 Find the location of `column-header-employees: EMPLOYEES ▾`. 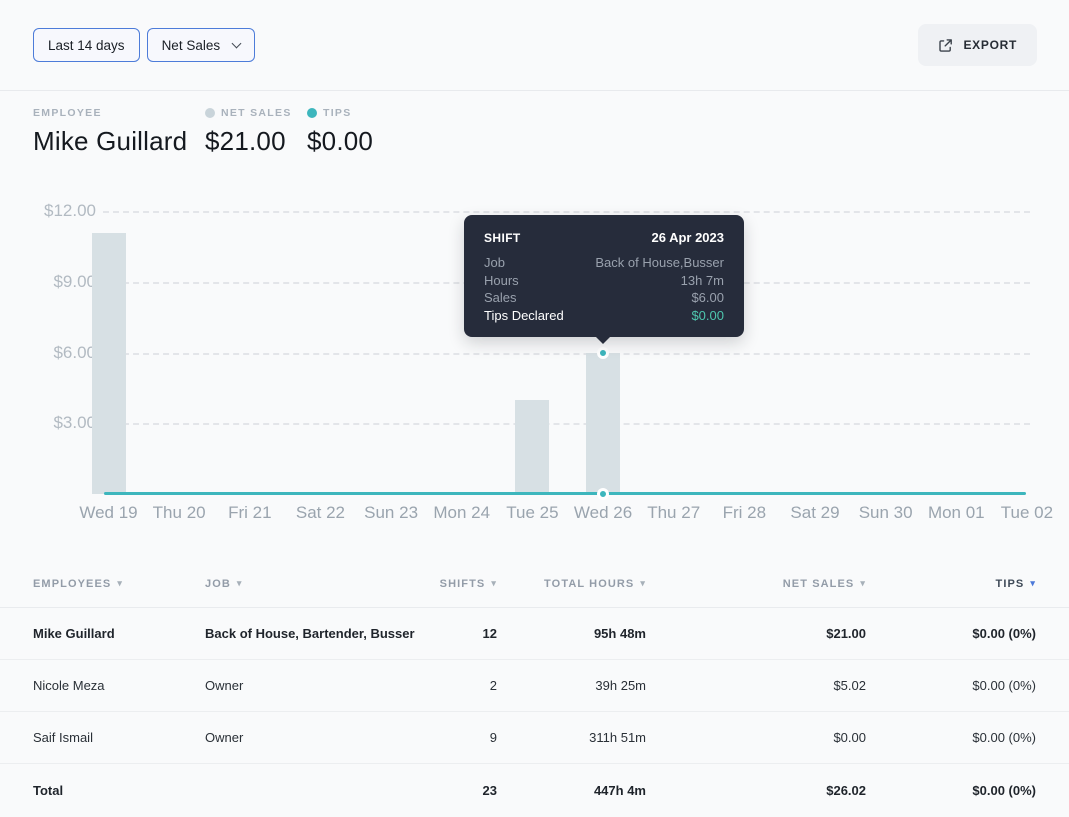

column-header-employees: EMPLOYEES ▾ is located at coordinates (119, 584).